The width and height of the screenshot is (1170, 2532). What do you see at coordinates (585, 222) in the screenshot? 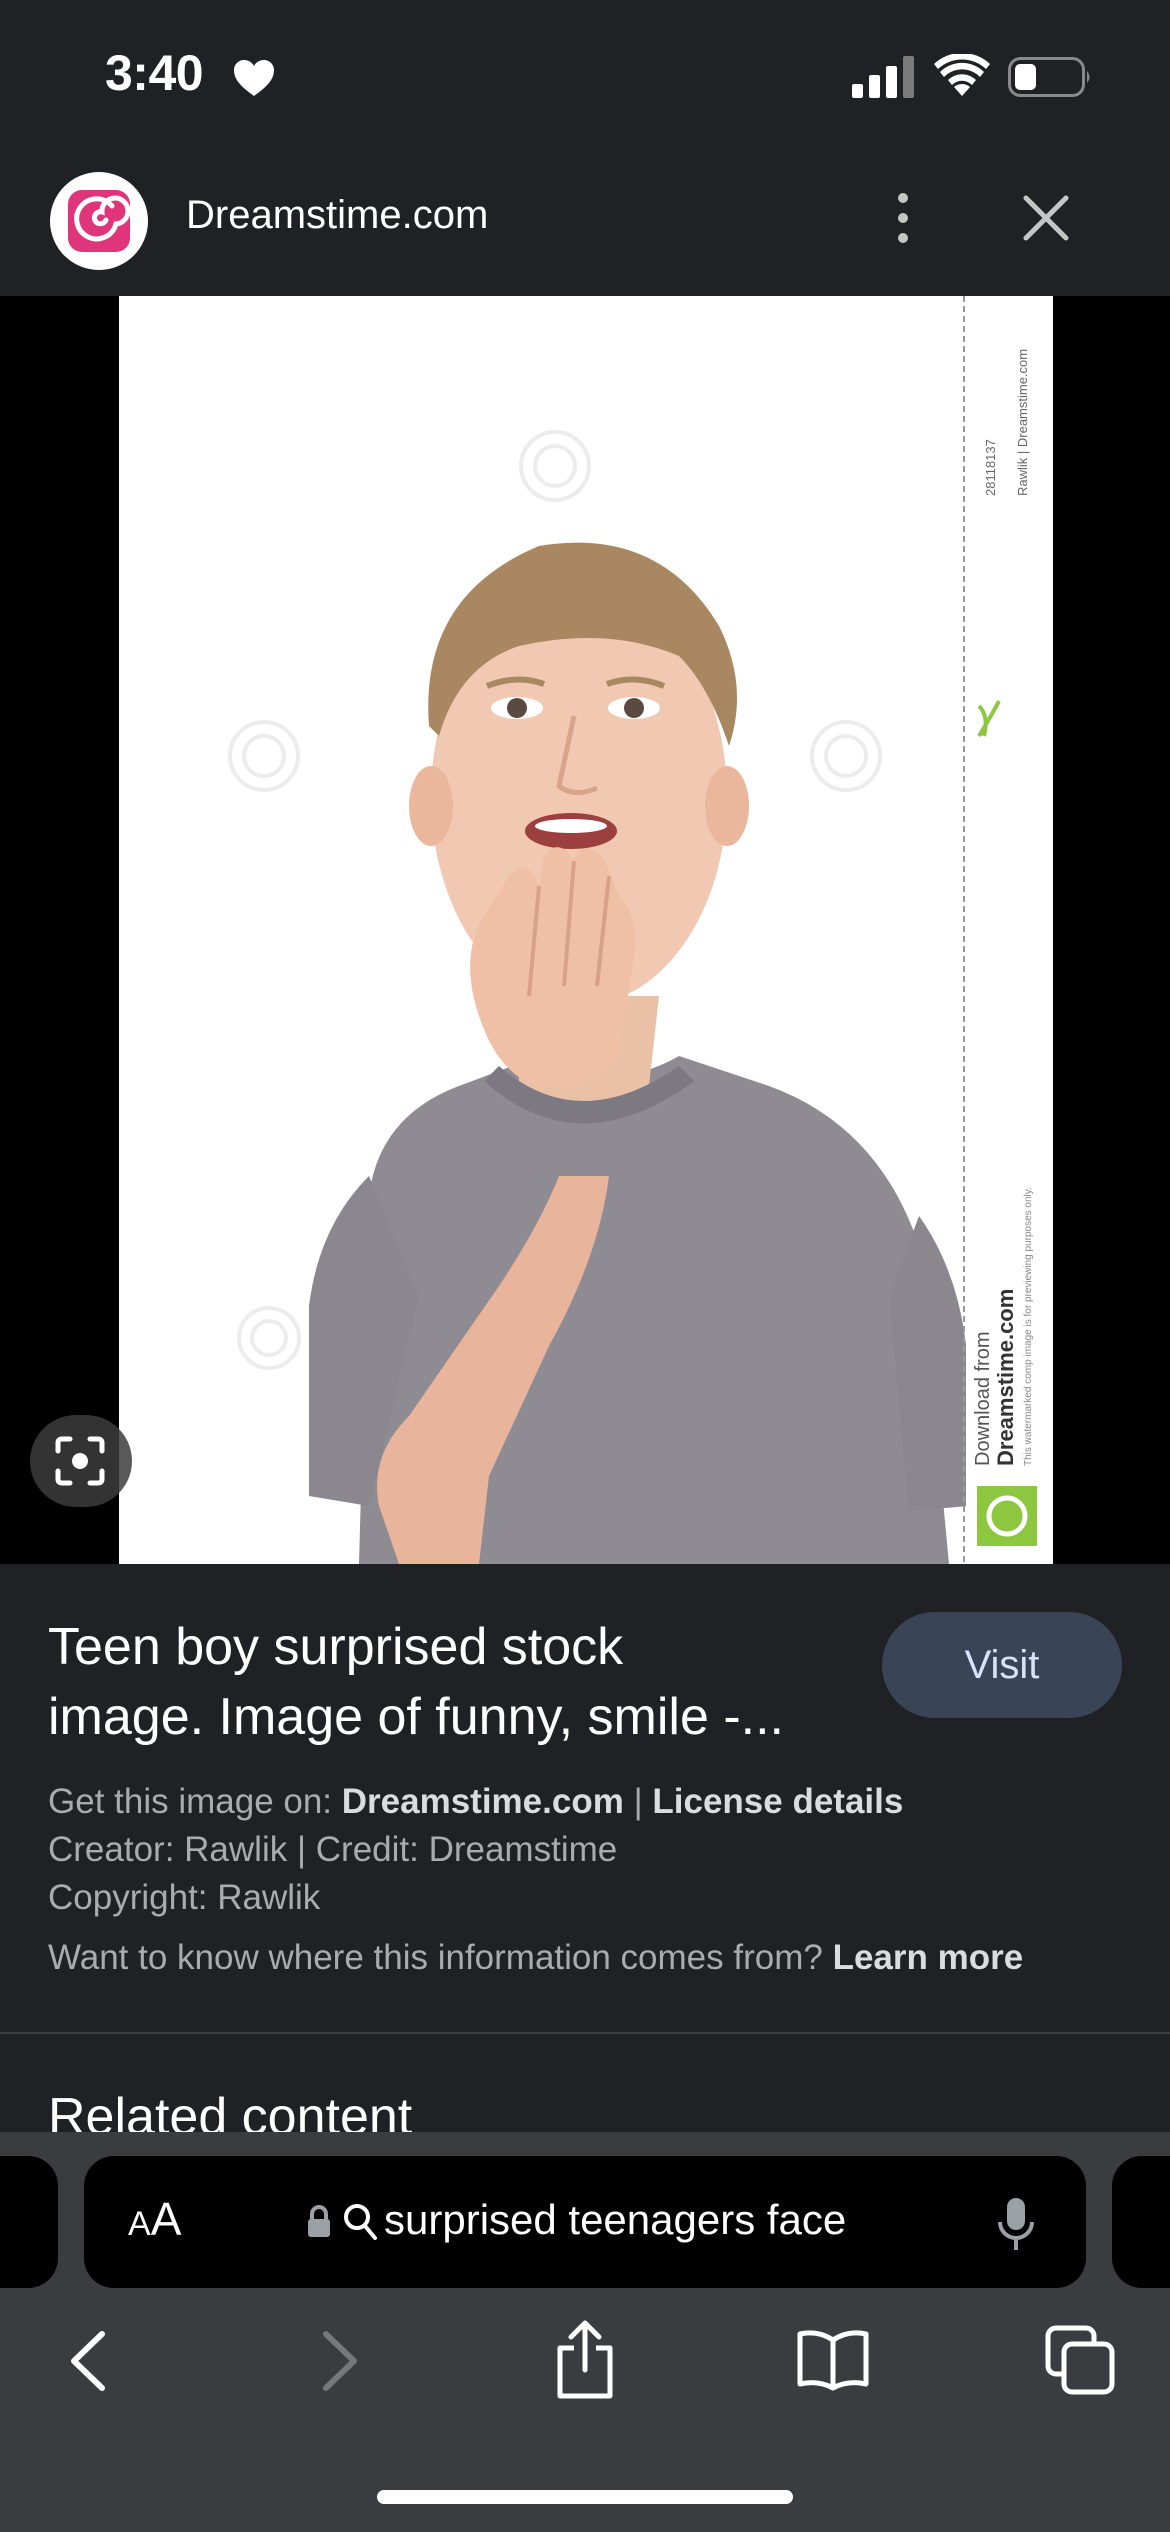
I see `site-header` at bounding box center [585, 222].